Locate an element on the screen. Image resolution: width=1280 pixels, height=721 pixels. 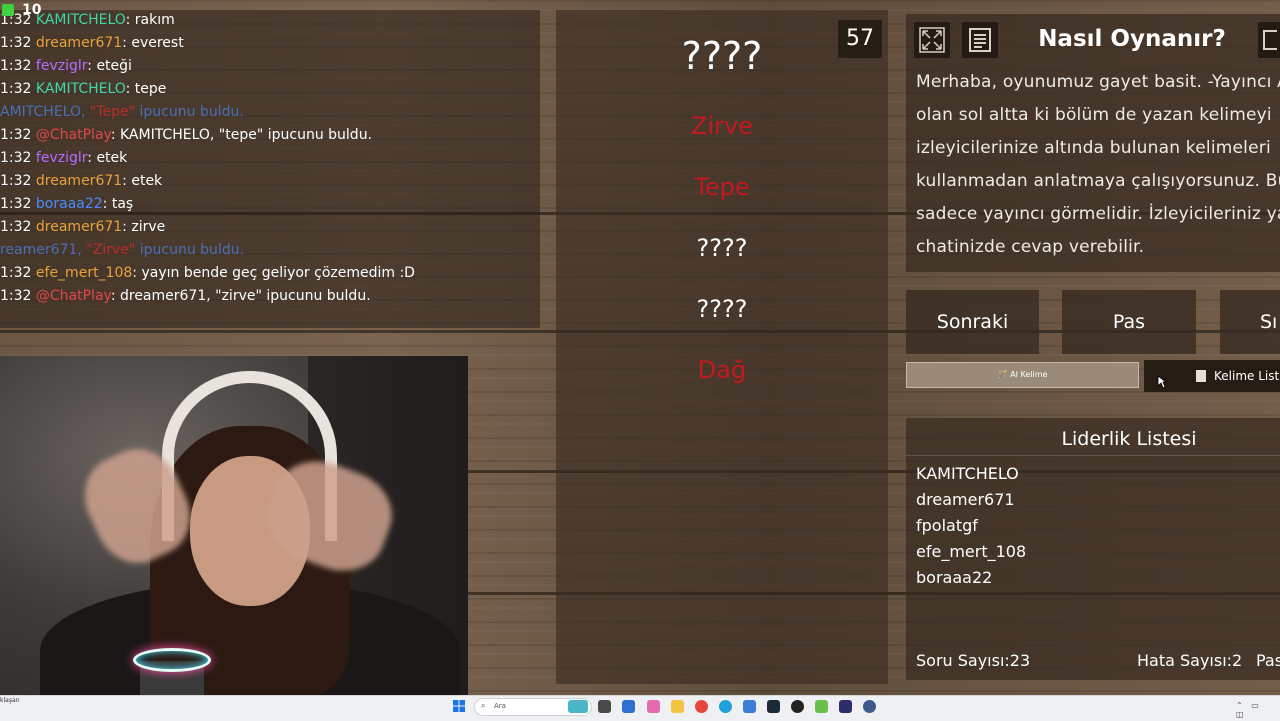
chat-hint-word: "Zirve" is located at coordinates (111, 250).